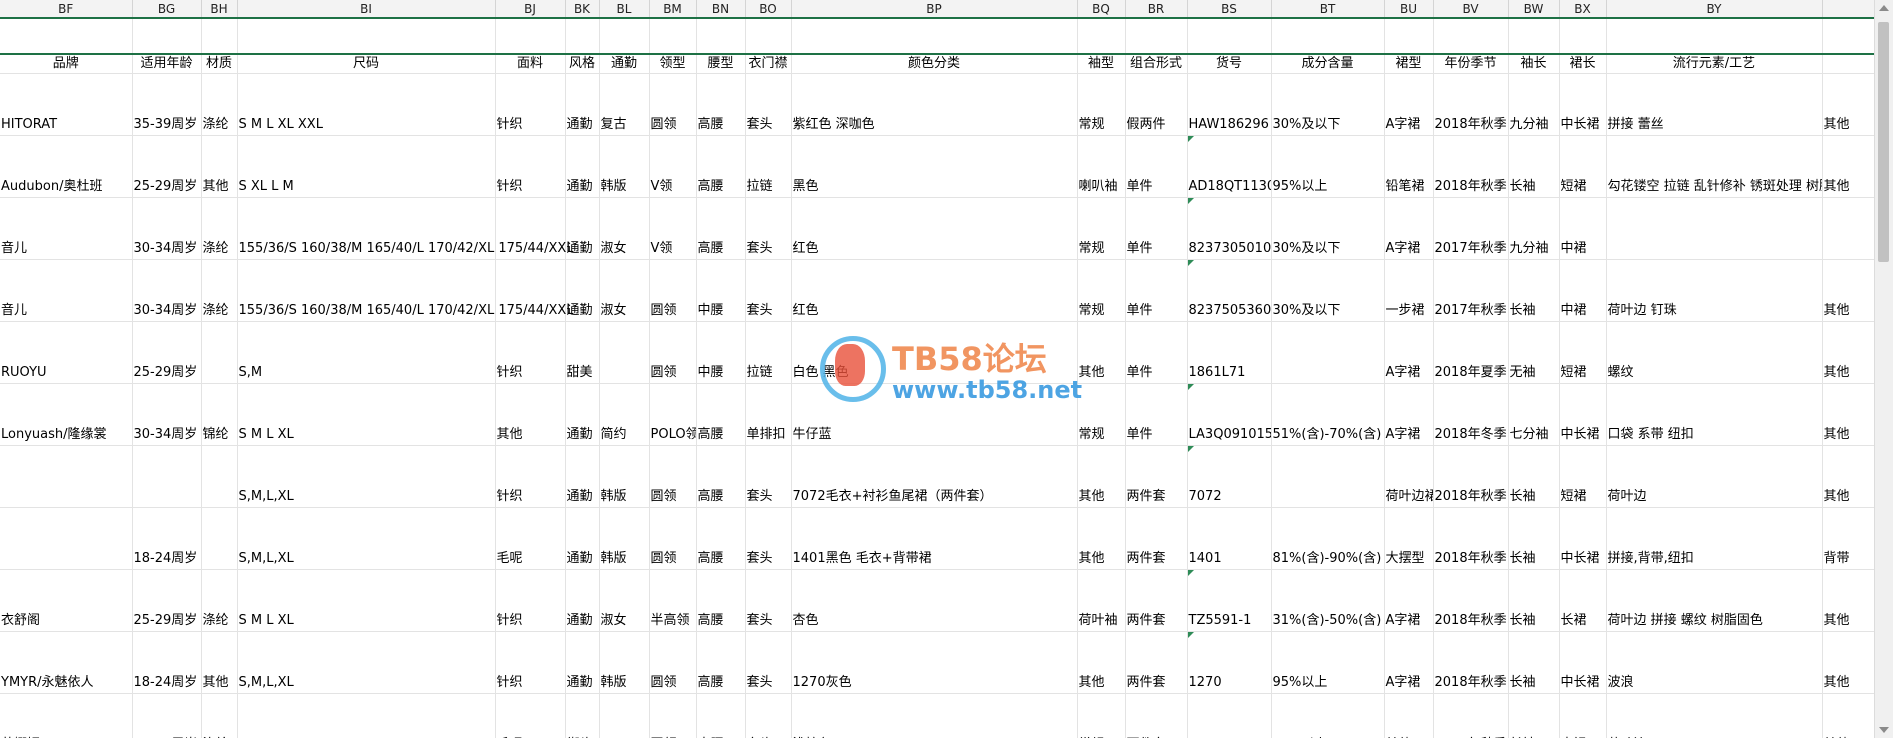 The image size is (1893, 738). Describe the element at coordinates (673, 600) in the screenshot. I see `table-row-cell: 半高领` at that location.